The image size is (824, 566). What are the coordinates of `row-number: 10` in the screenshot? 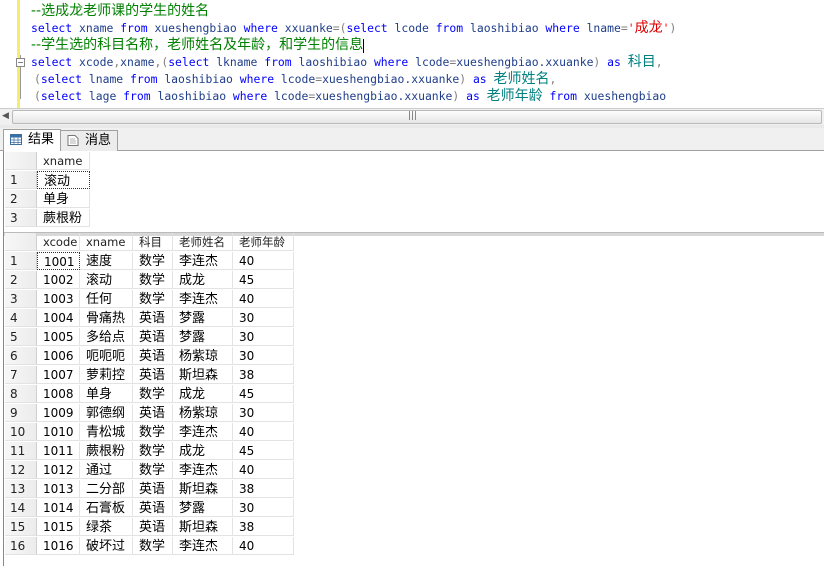 It's located at (21, 432).